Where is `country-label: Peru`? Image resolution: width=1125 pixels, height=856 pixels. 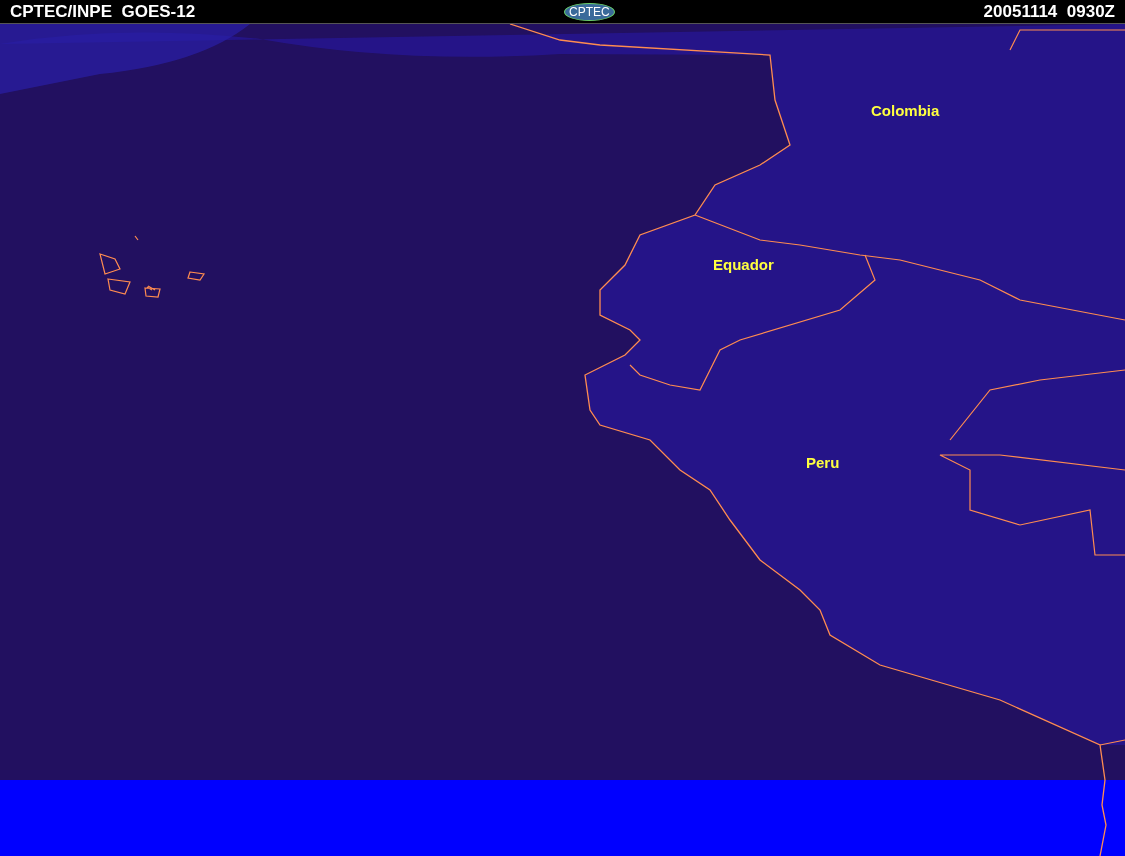
country-label: Peru is located at coordinates (823, 463).